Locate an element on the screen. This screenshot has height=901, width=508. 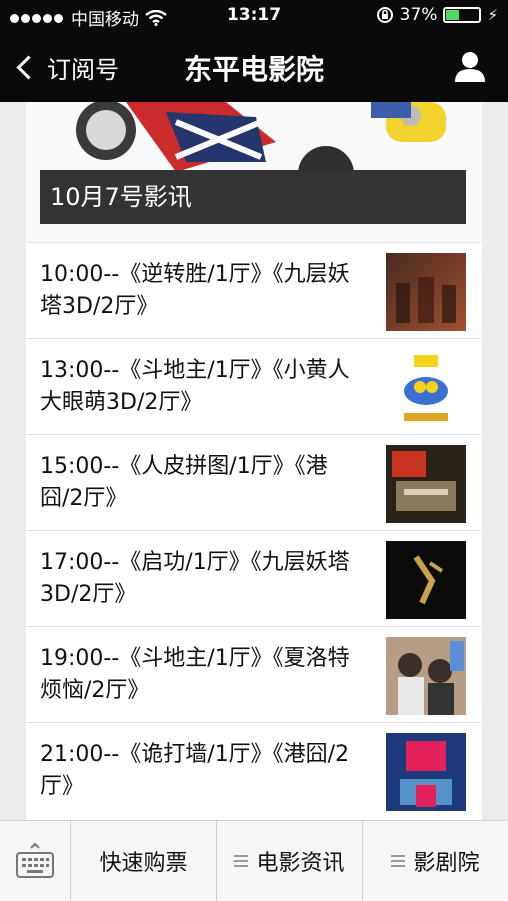
tab-theater-label: 影剧院 is located at coordinates (446, 863).